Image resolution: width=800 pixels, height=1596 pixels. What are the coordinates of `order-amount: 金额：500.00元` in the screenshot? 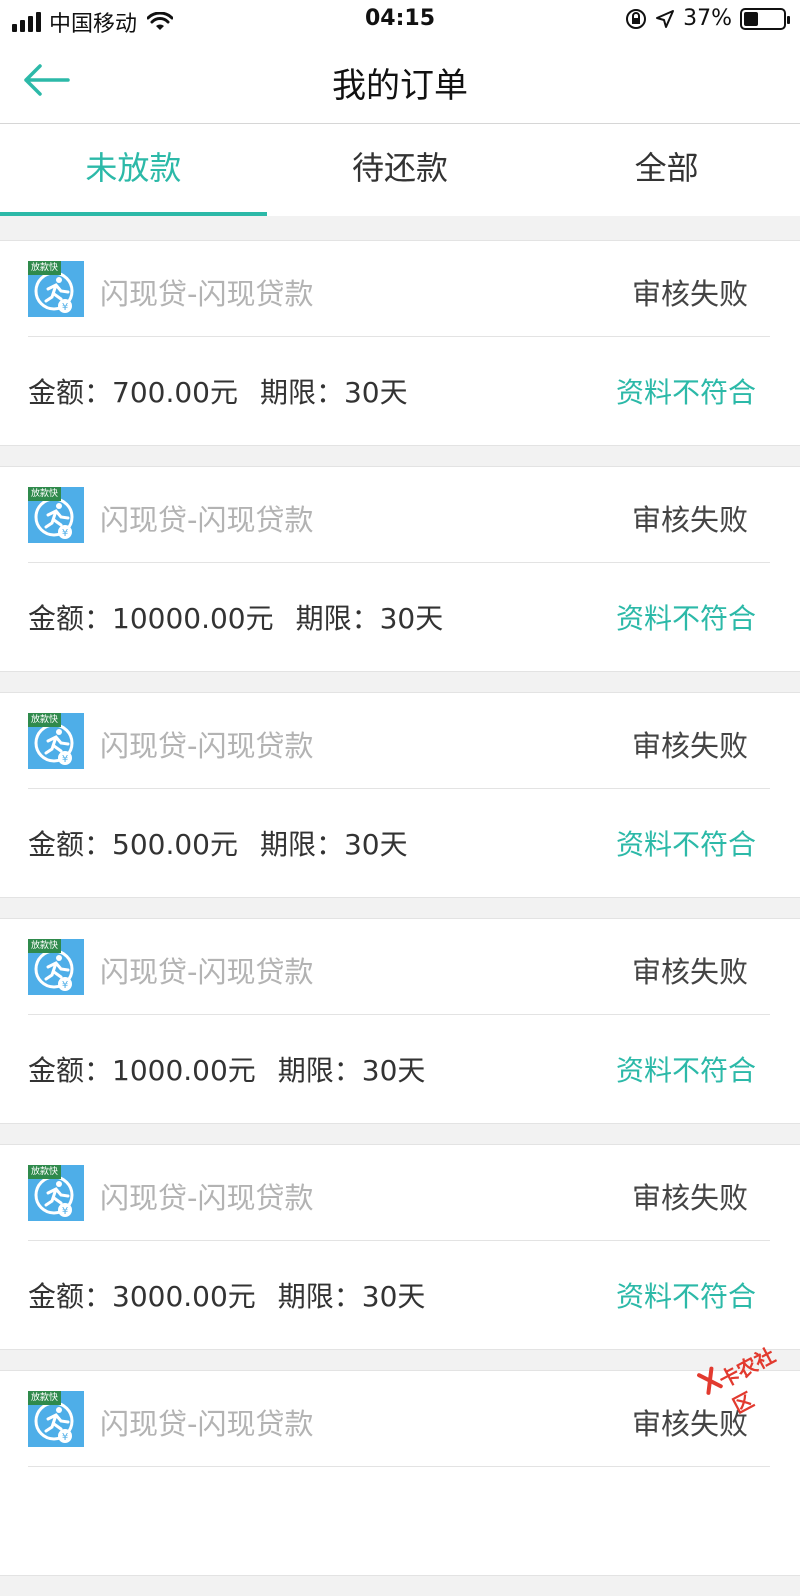 It's located at (133, 844).